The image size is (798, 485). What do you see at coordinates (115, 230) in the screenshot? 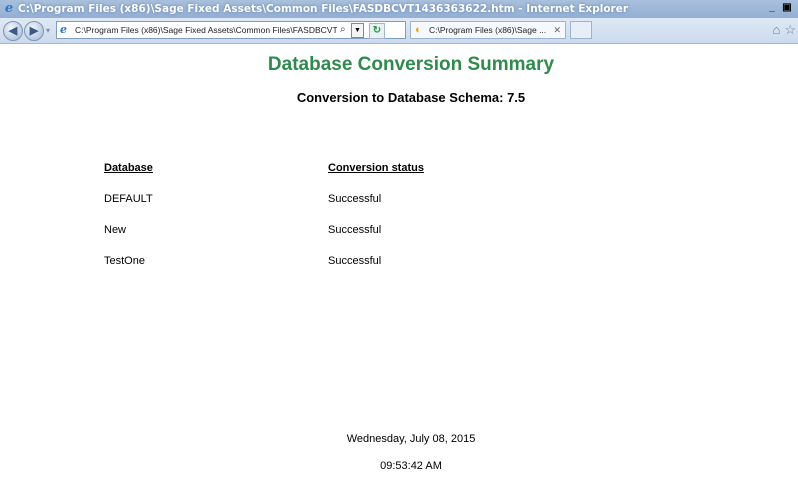
I see `table-row-database: New` at bounding box center [115, 230].